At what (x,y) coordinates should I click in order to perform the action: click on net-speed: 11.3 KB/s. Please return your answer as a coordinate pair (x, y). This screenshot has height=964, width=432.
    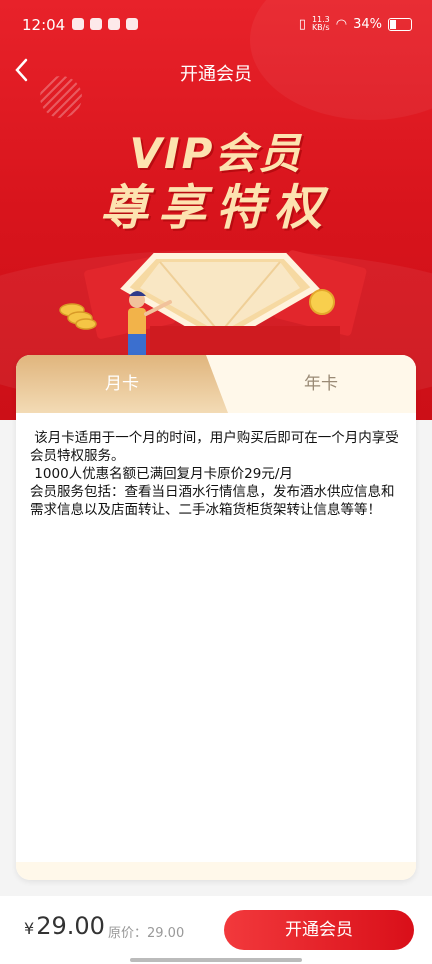
    Looking at the image, I should click on (320, 23).